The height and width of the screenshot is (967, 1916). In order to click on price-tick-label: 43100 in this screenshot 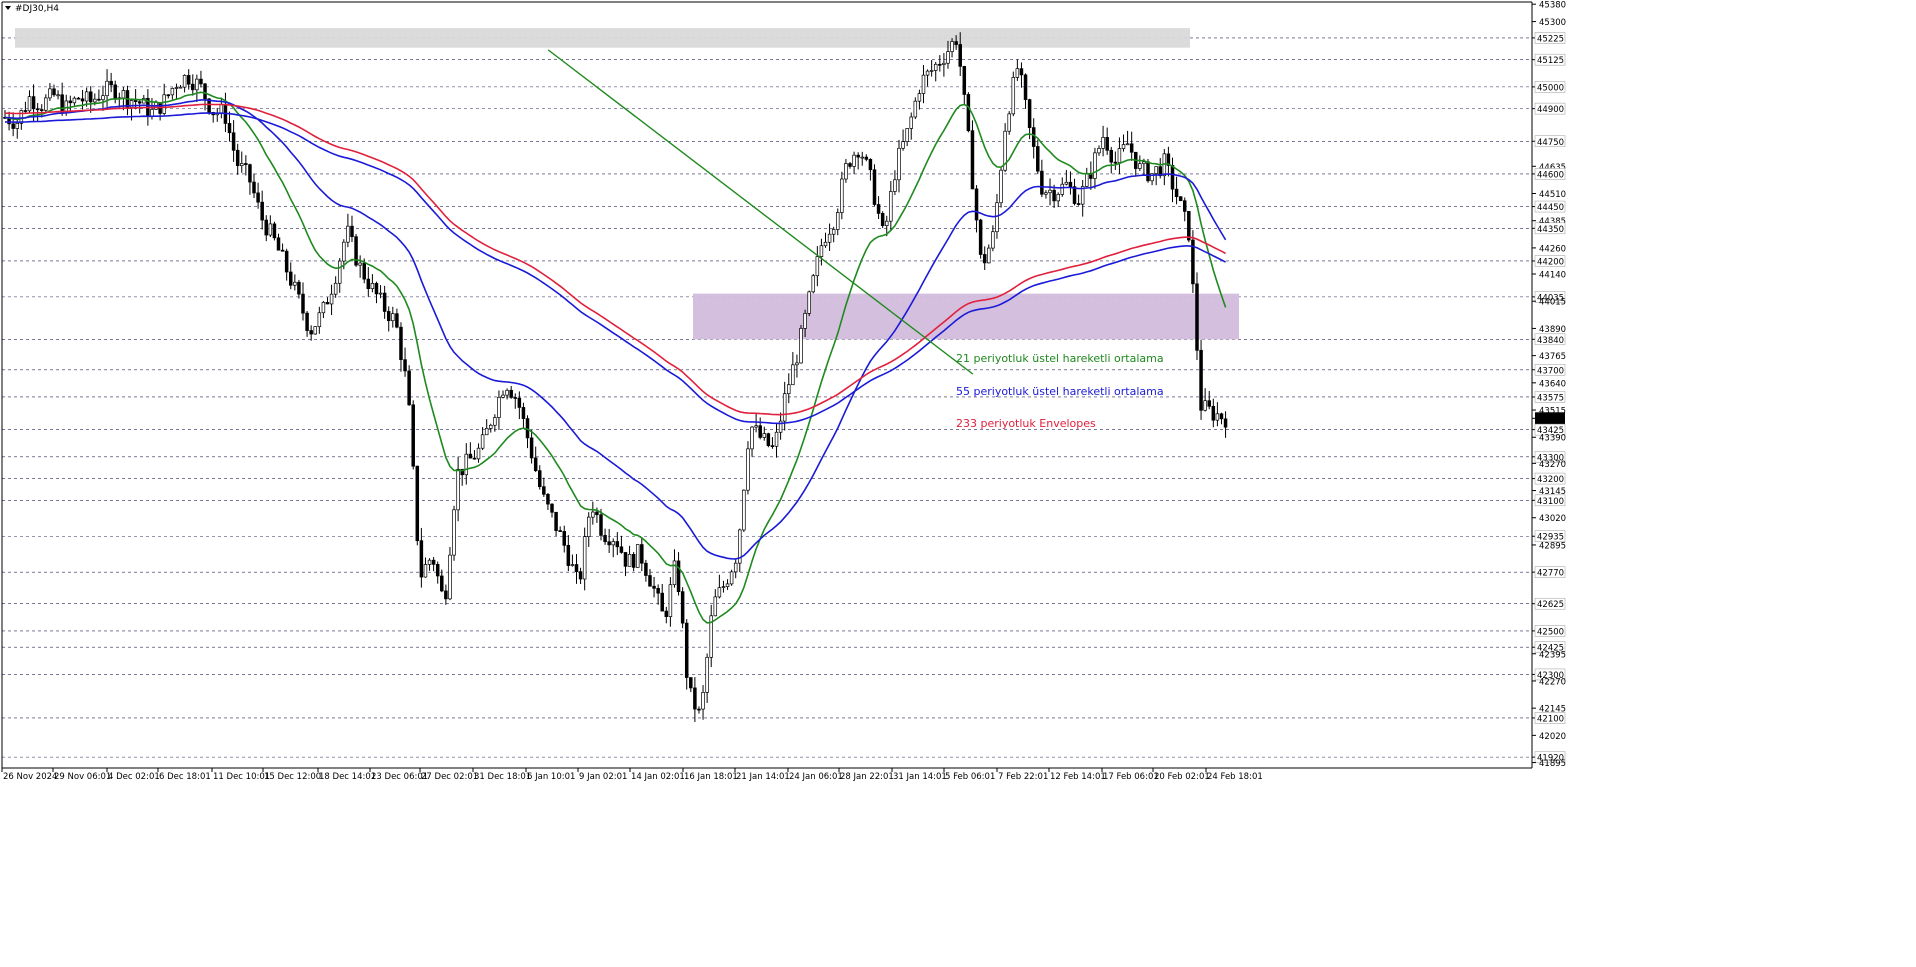, I will do `click(1550, 502)`.